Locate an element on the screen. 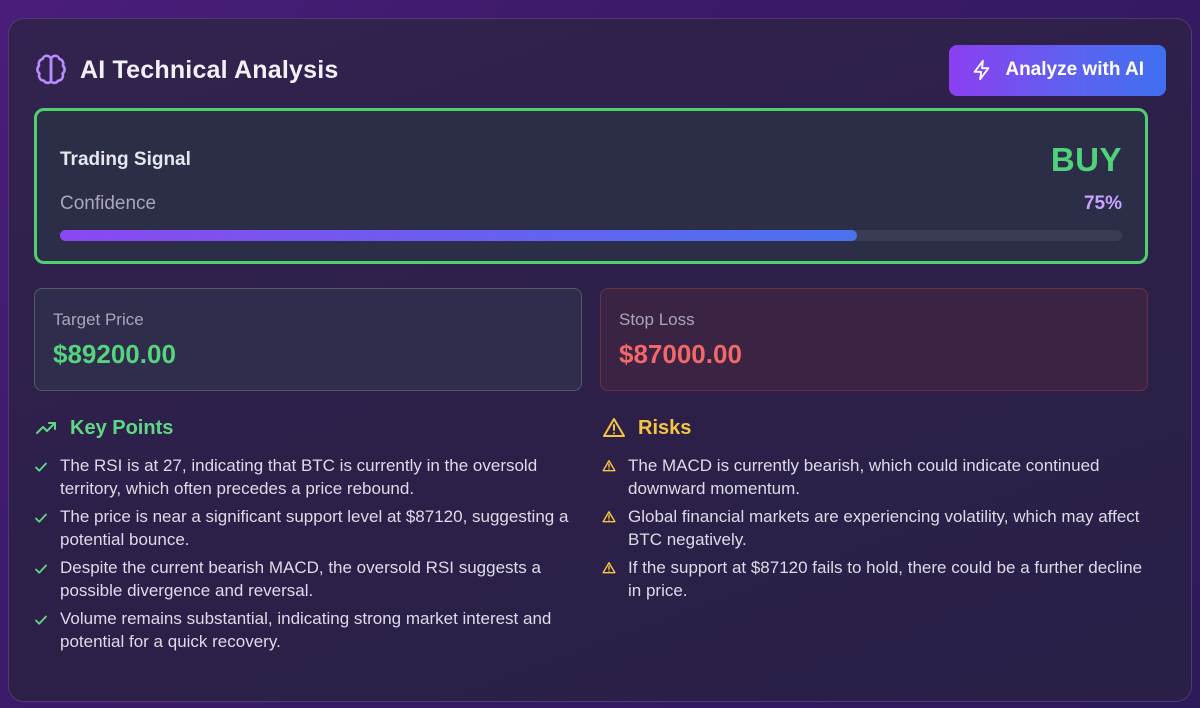 Image resolution: width=1200 pixels, height=708 pixels. confidence-progress-bar is located at coordinates (591, 235).